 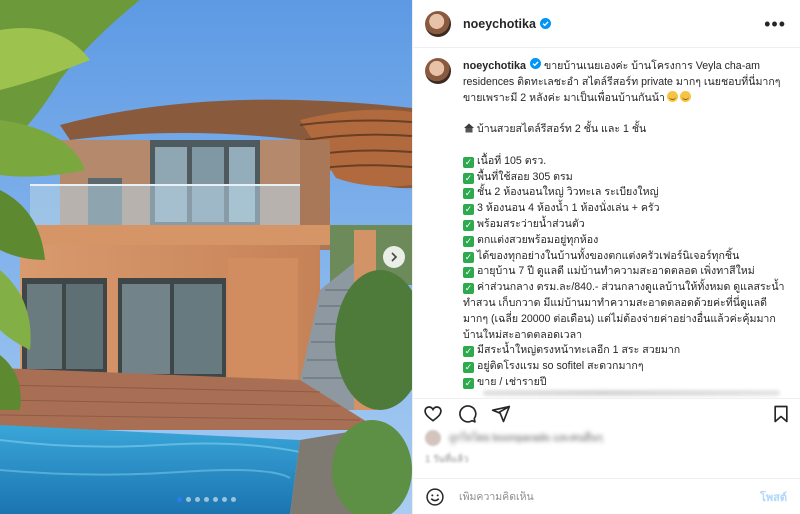 What do you see at coordinates (531, 223) in the screenshot?
I see `caption-line-text: พร้อมสระว่ายน้ำส่วนตัว` at bounding box center [531, 223].